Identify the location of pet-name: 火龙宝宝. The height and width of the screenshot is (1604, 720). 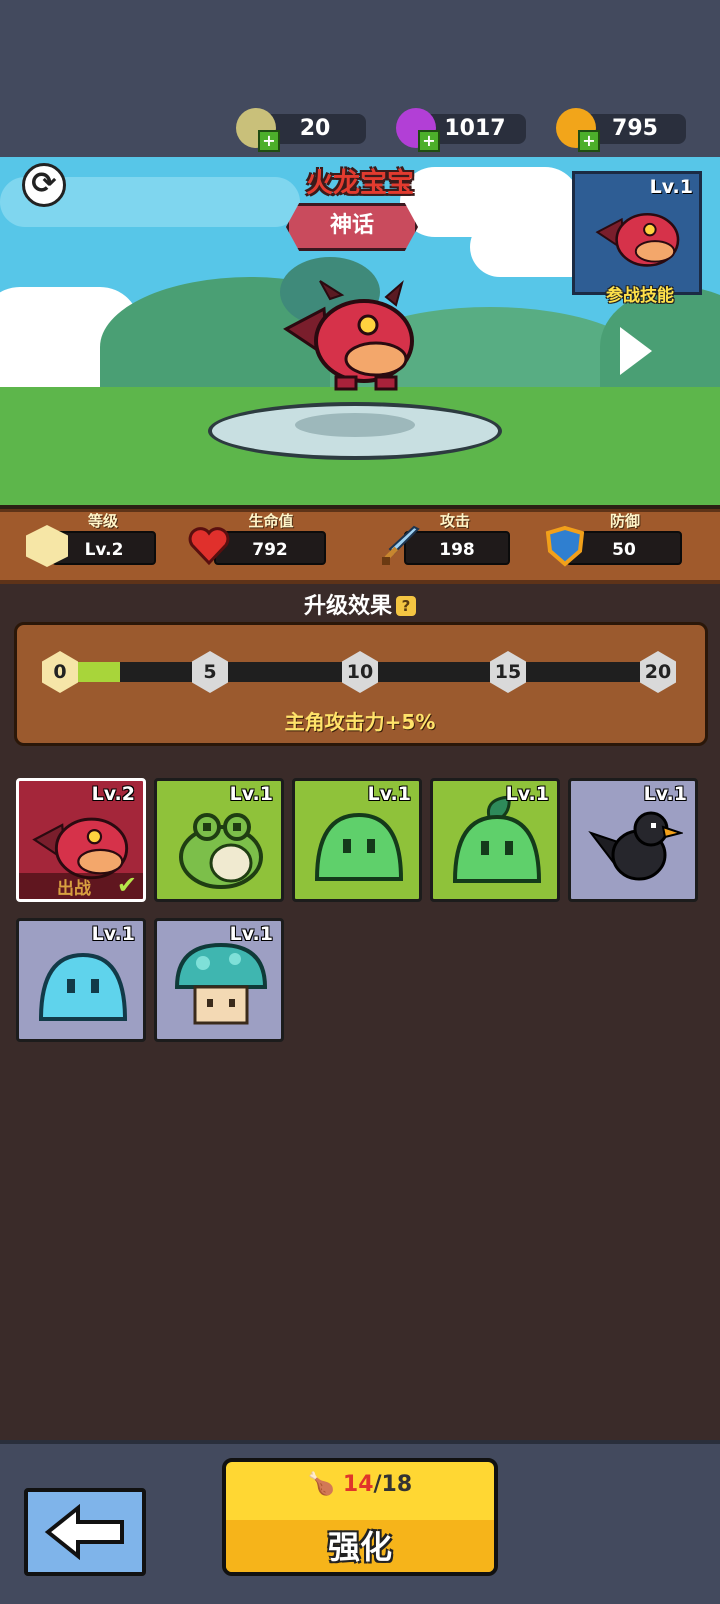
(360, 183).